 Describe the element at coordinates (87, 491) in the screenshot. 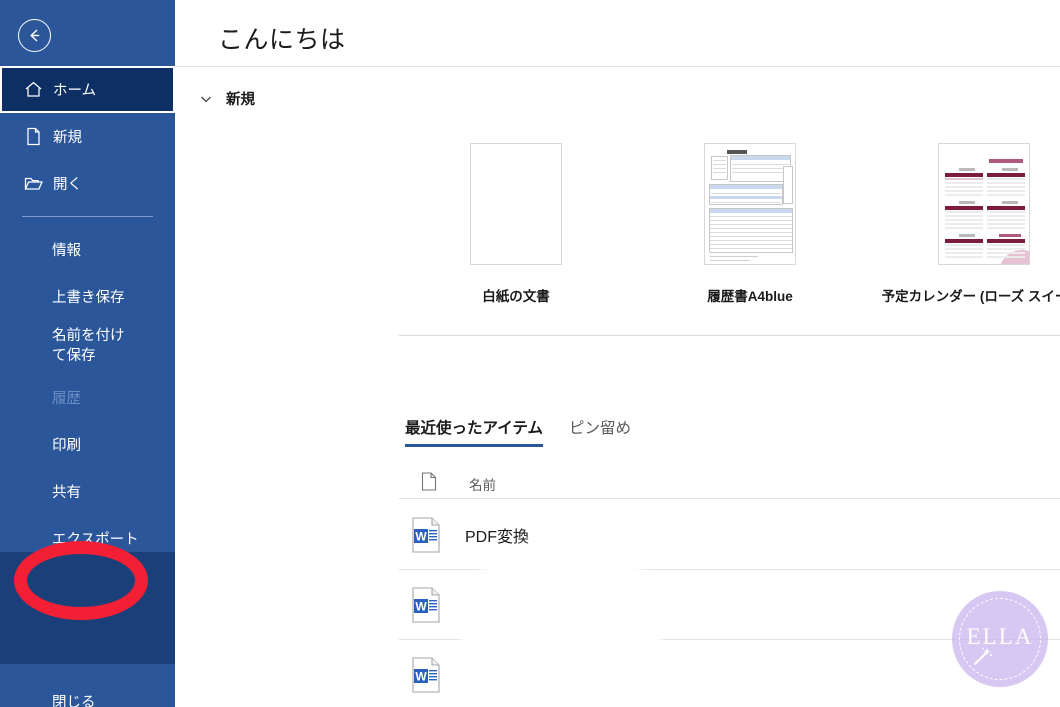

I see `sidebar-item-share: 共有` at that location.